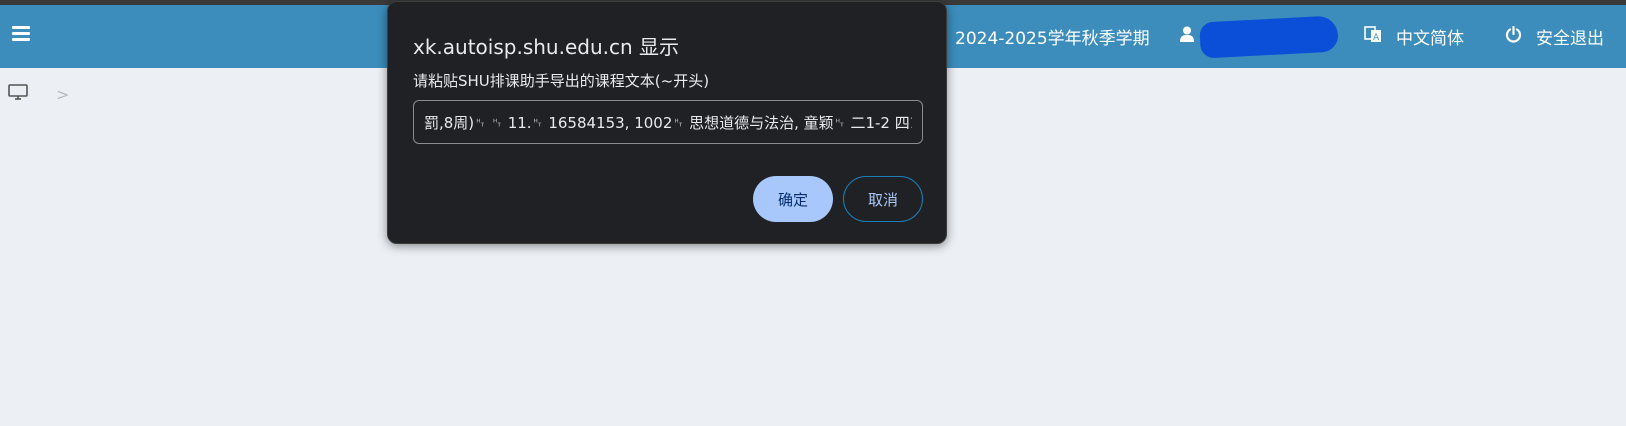 The height and width of the screenshot is (426, 1626). I want to click on dialog-title: xk.autoisp.shu.edu.cn 显示, so click(546, 47).